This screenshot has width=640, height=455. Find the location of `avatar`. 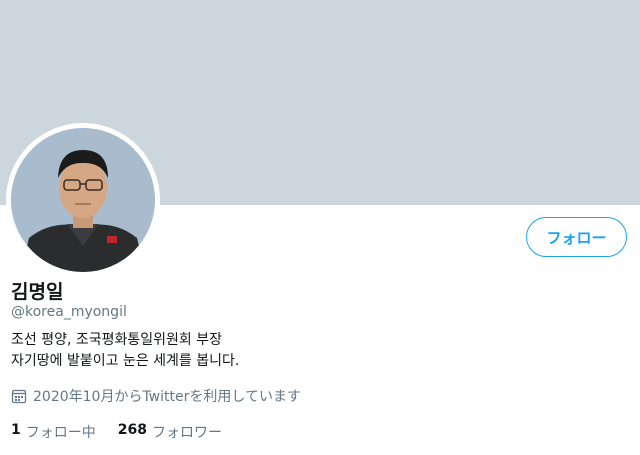

avatar is located at coordinates (83, 200).